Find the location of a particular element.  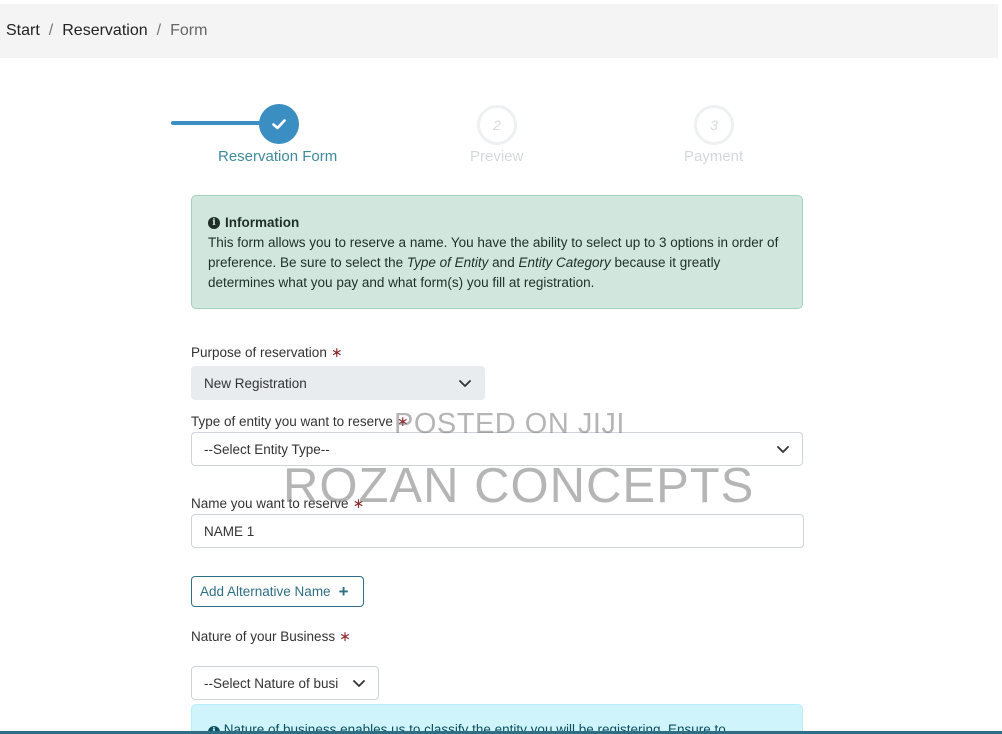

nature-label: Nature of your Business ∗ is located at coordinates (271, 636).